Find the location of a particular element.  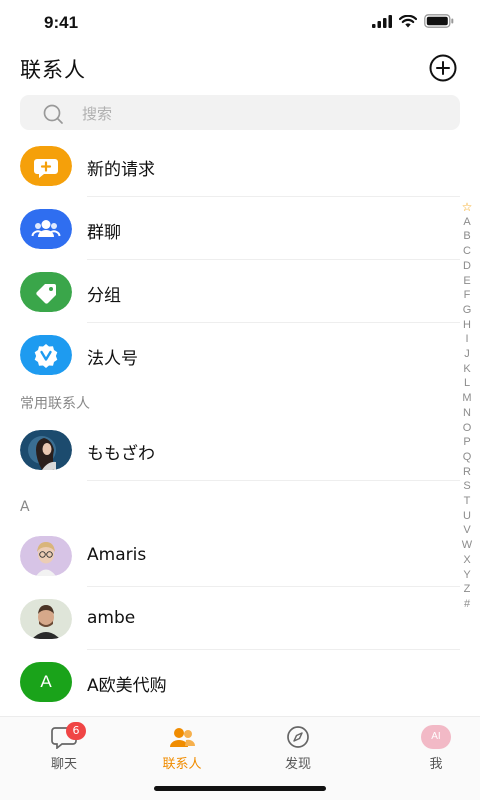

compass-icon is located at coordinates (298, 737).